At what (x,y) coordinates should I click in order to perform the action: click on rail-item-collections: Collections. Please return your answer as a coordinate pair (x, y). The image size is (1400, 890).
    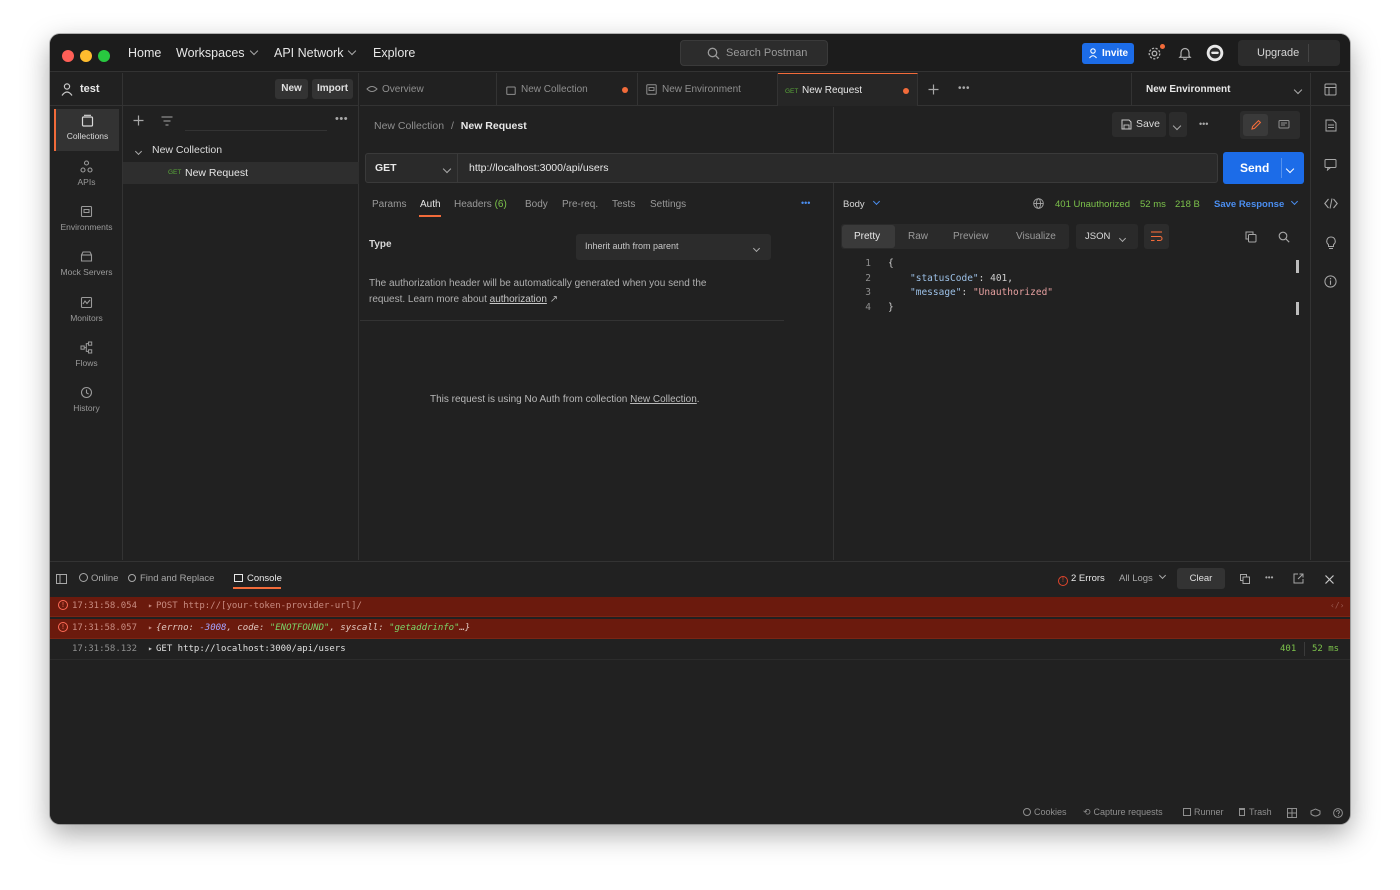
    Looking at the image, I should click on (86, 130).